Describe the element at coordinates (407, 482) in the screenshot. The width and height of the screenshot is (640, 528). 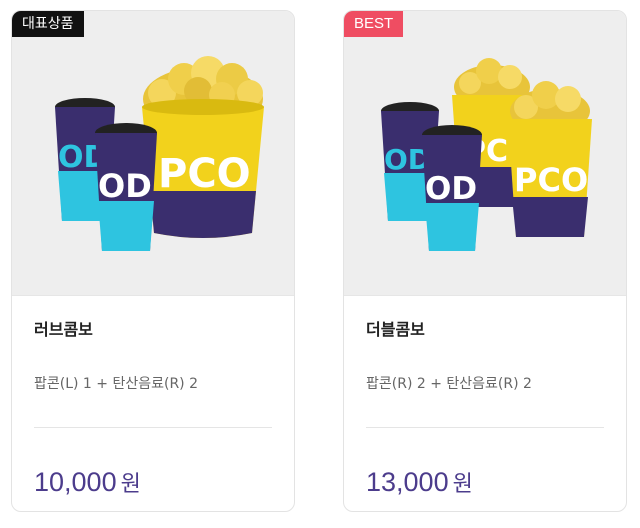
I see `price-value: 13,000` at that location.